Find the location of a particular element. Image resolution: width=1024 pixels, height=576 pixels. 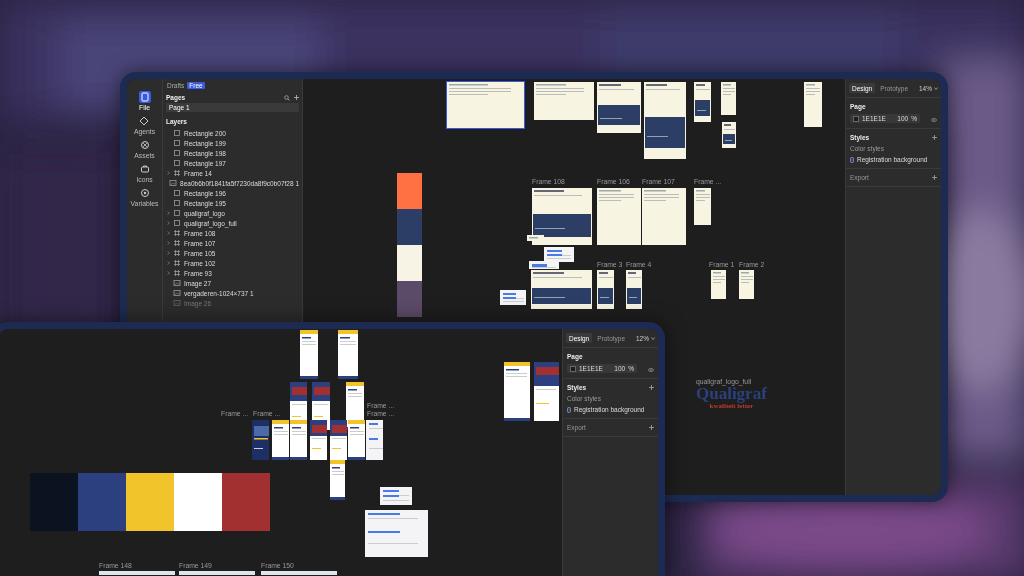

logo-wordmark: Qualigraf is located at coordinates (731, 393).